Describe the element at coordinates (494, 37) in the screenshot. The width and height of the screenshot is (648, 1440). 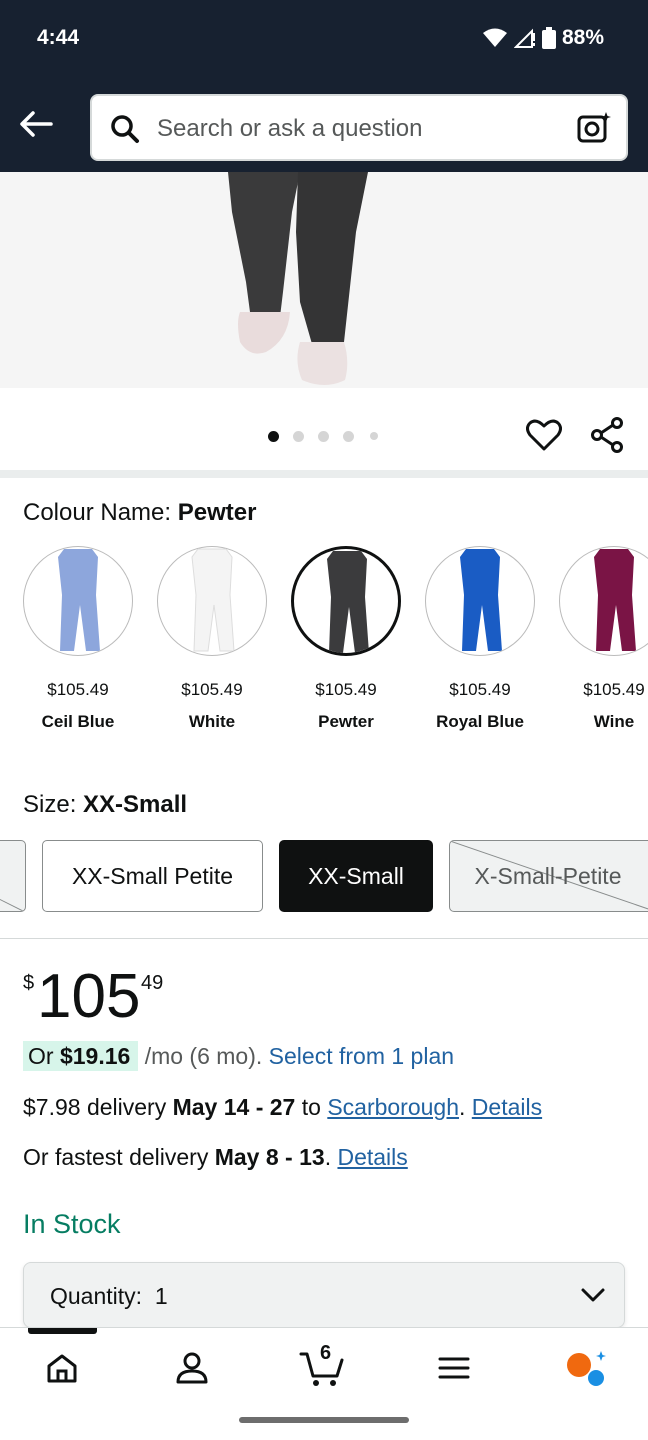
I see `wifi-icon` at that location.